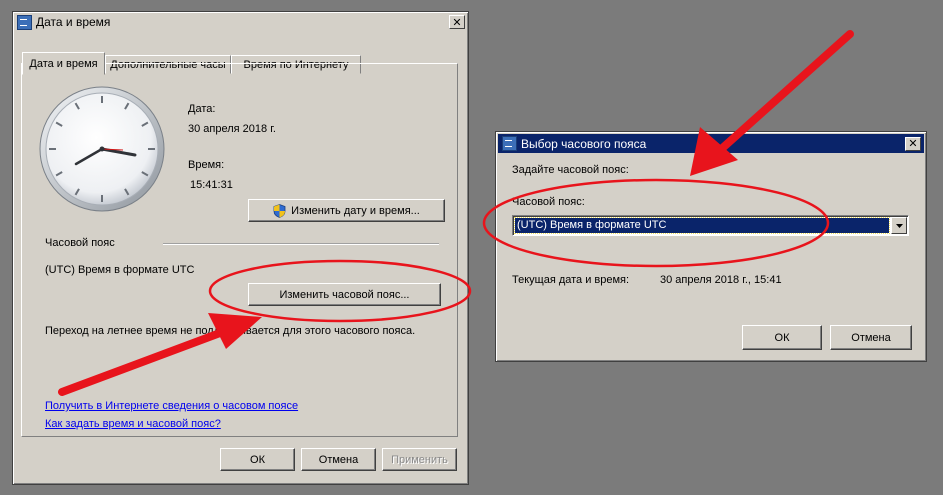 The image size is (943, 495). I want to click on close-button: ✕, so click(457, 22).